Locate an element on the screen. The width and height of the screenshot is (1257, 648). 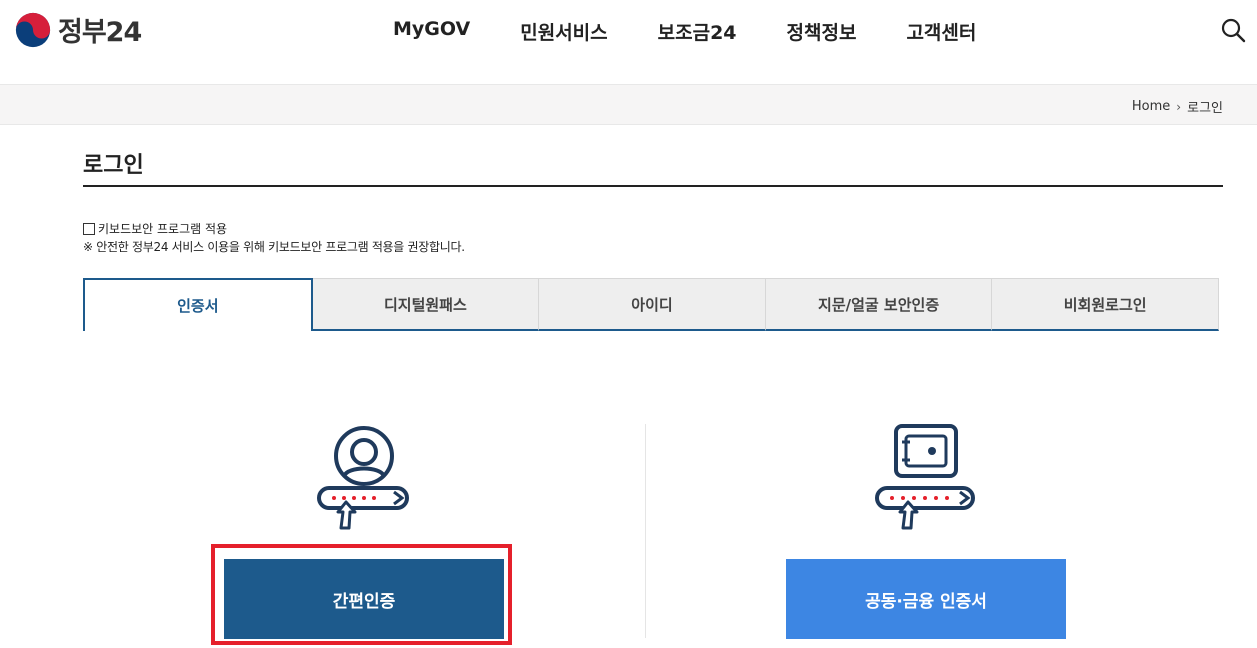
breadcrumb: Home › 로그인 is located at coordinates (1177, 106).